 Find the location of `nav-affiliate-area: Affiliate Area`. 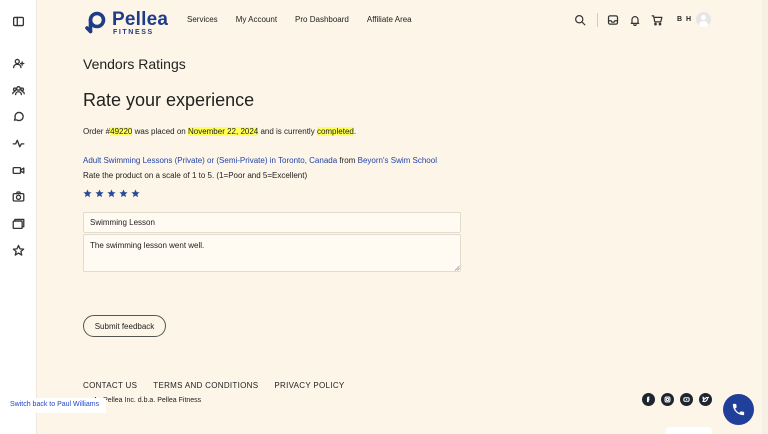

nav-affiliate-area: Affiliate Area is located at coordinates (389, 19).